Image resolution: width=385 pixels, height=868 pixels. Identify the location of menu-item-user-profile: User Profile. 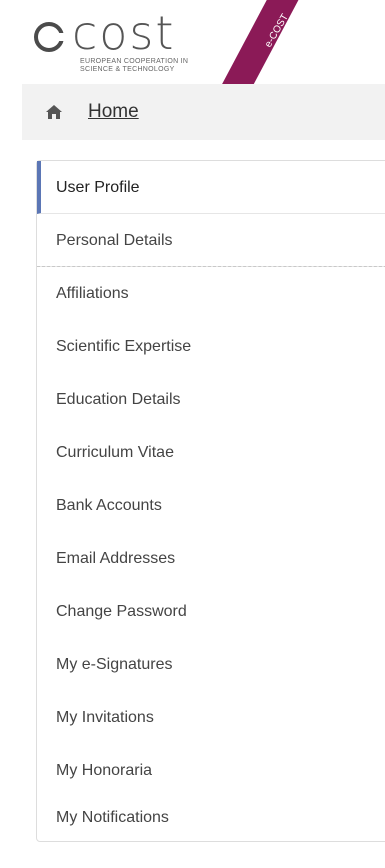
(211, 187).